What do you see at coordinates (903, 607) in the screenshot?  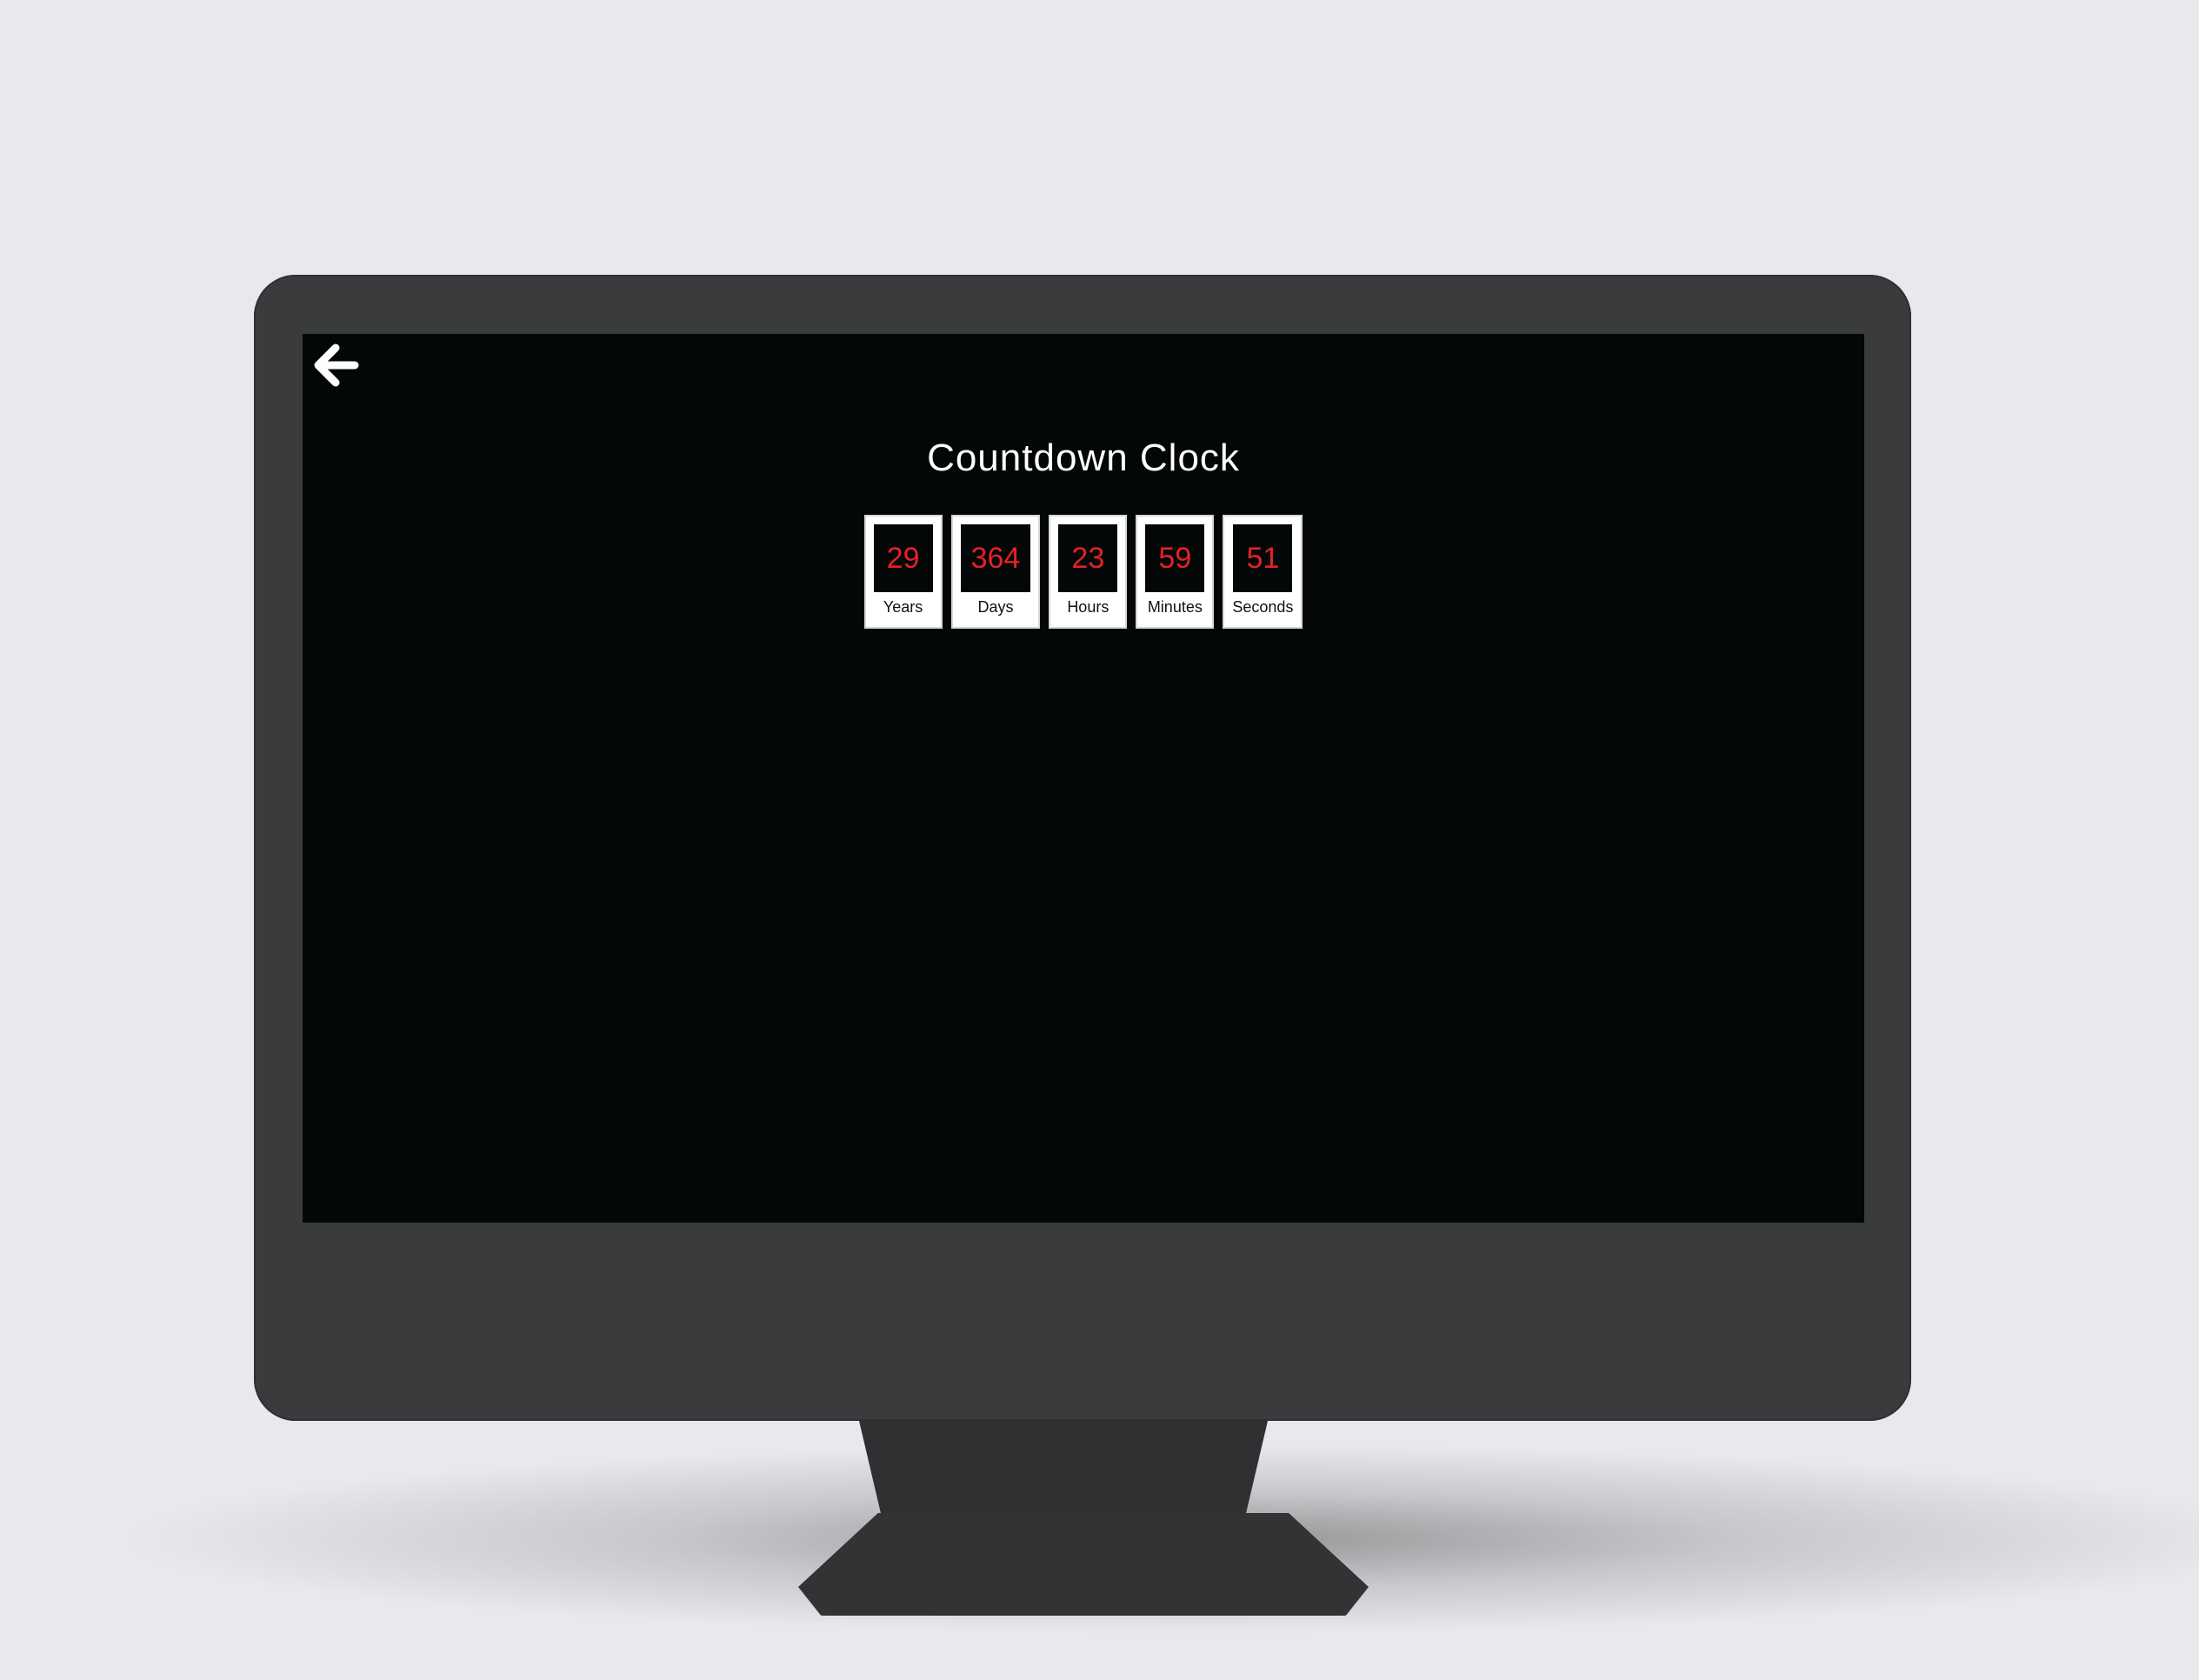 I see `countdown-unit-years: Years` at bounding box center [903, 607].